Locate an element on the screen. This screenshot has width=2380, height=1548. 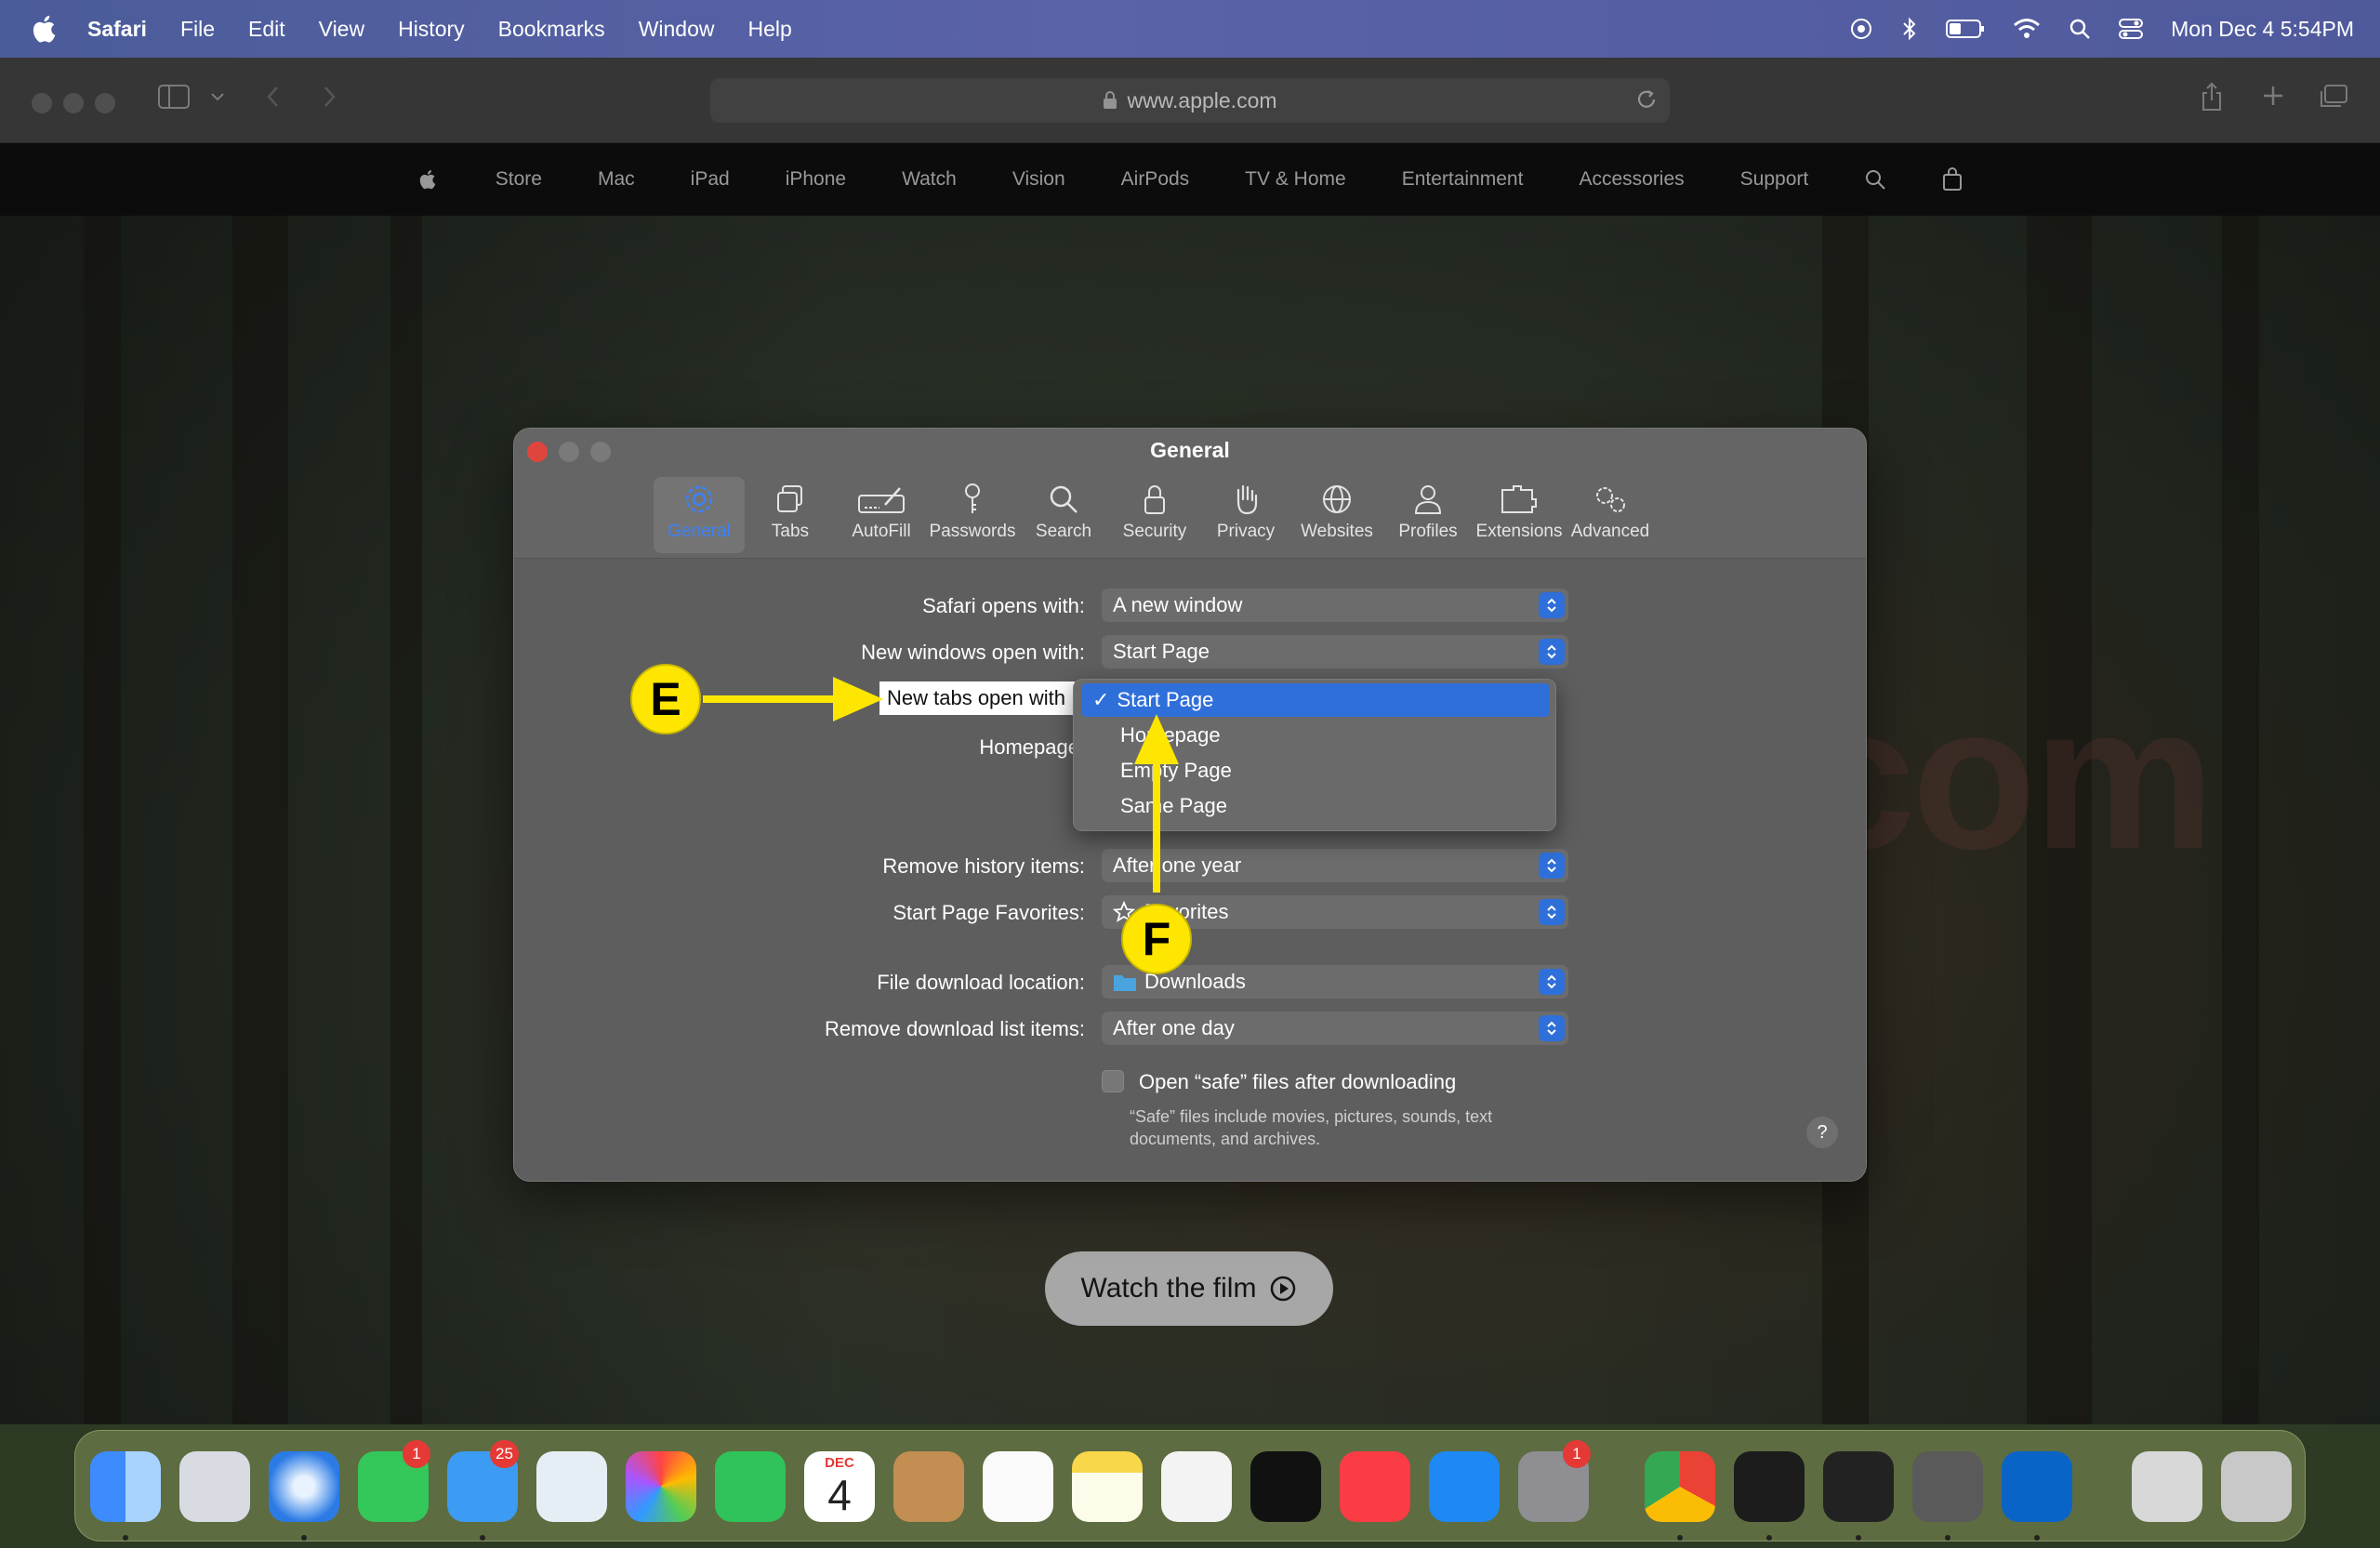
settings-badge: 1 is located at coordinates (1577, 1454).